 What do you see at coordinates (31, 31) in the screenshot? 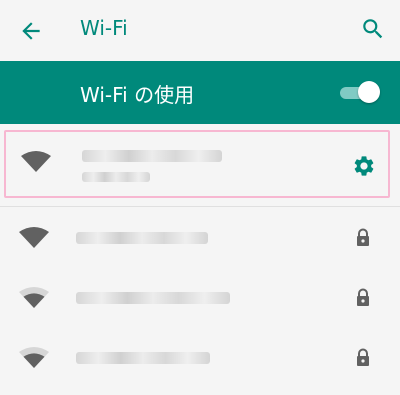
I see `back-arrow-icon` at bounding box center [31, 31].